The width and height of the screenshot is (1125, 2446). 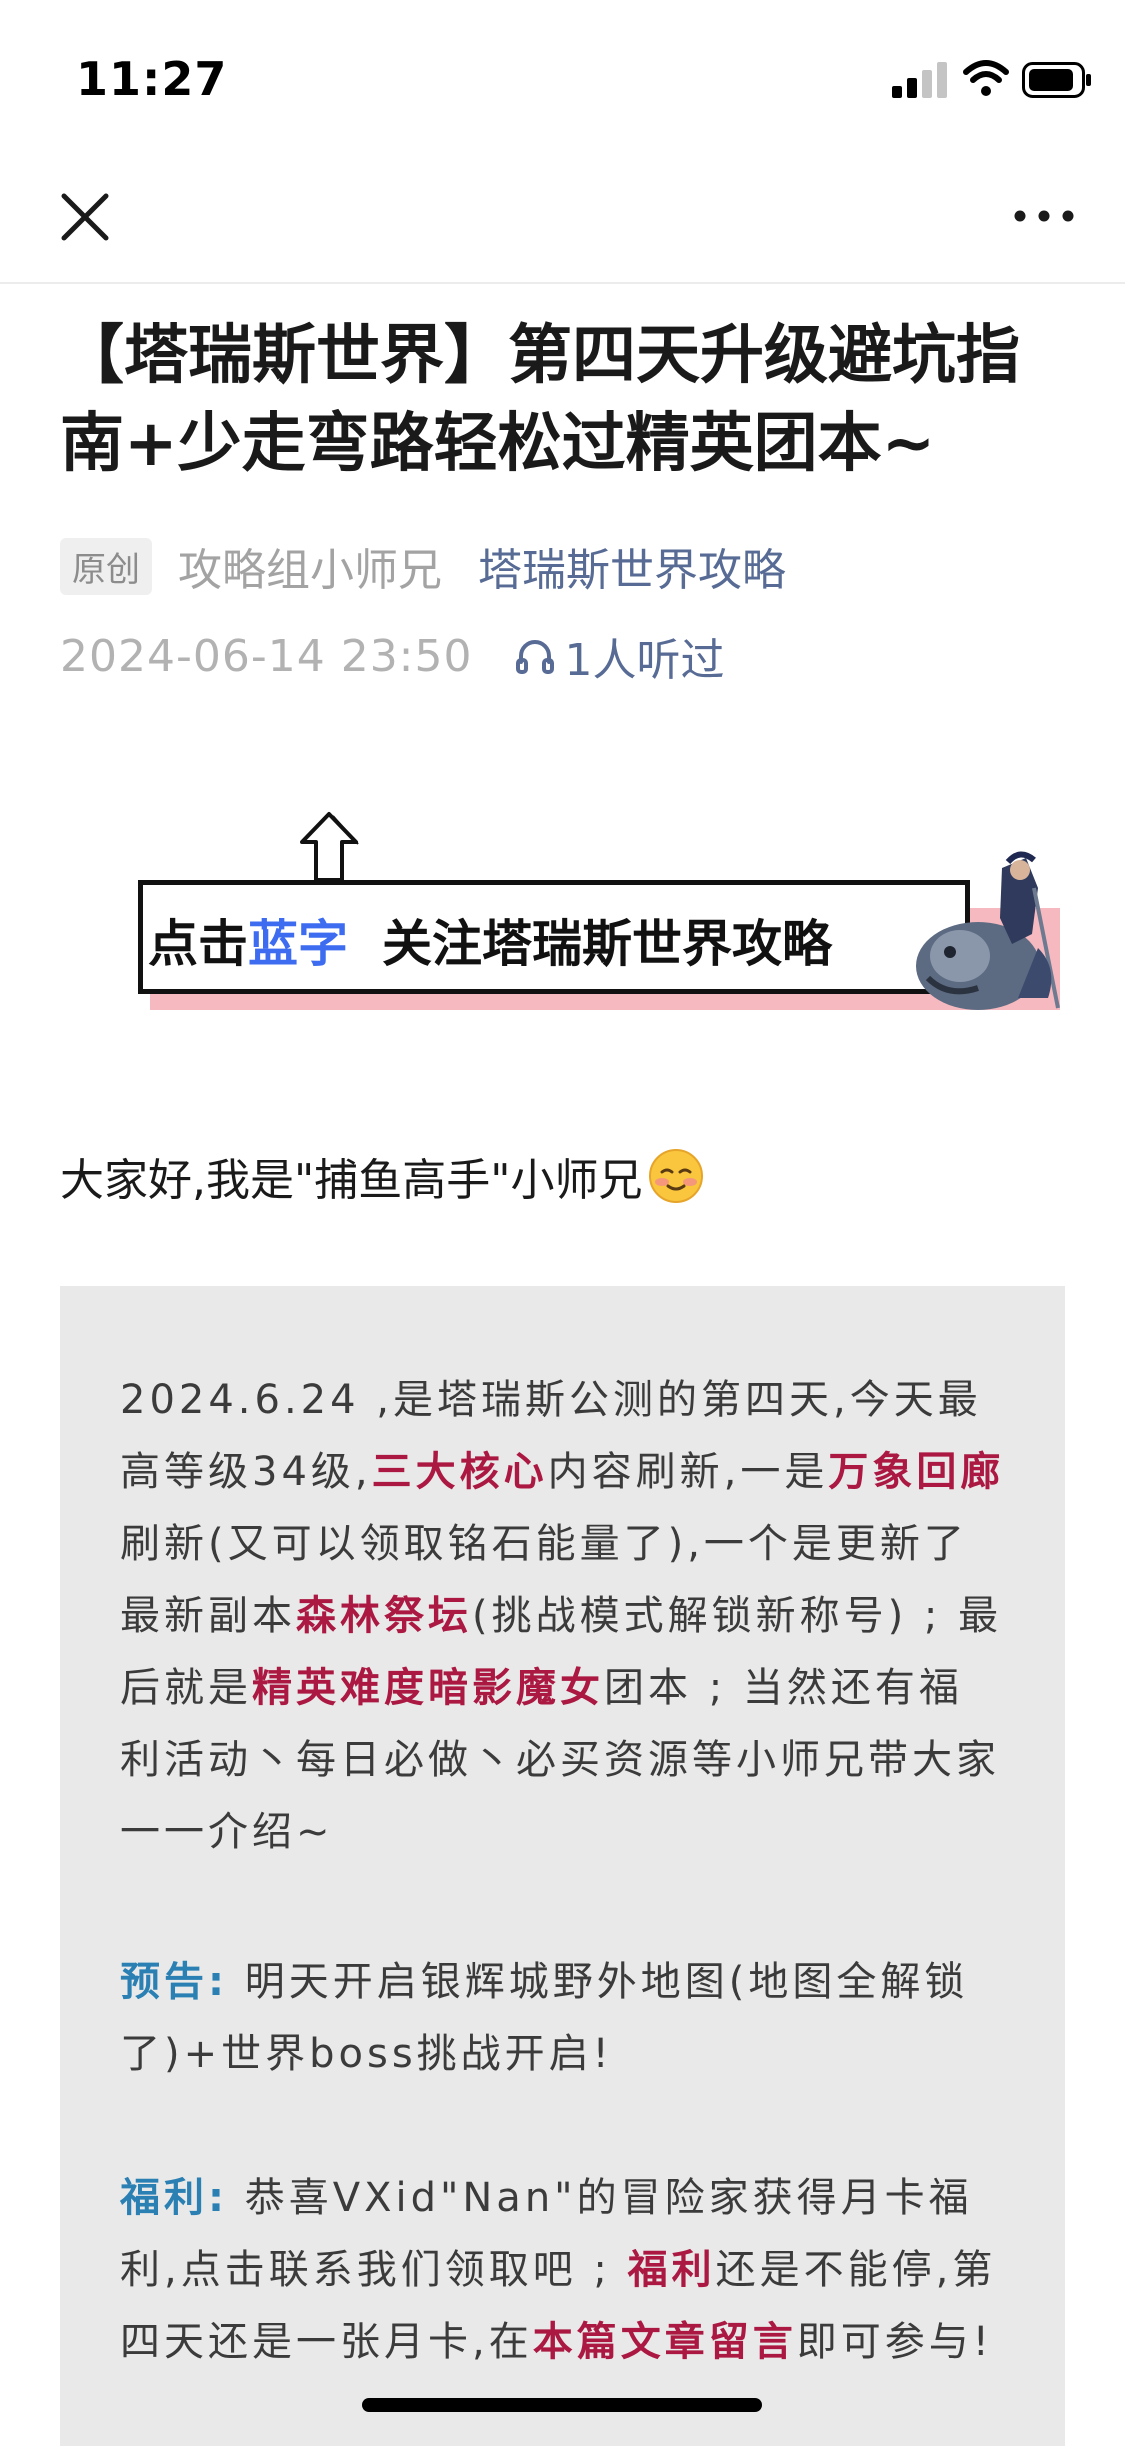 What do you see at coordinates (632, 566) in the screenshot?
I see `account-link: 塔瑞斯世界攻略` at bounding box center [632, 566].